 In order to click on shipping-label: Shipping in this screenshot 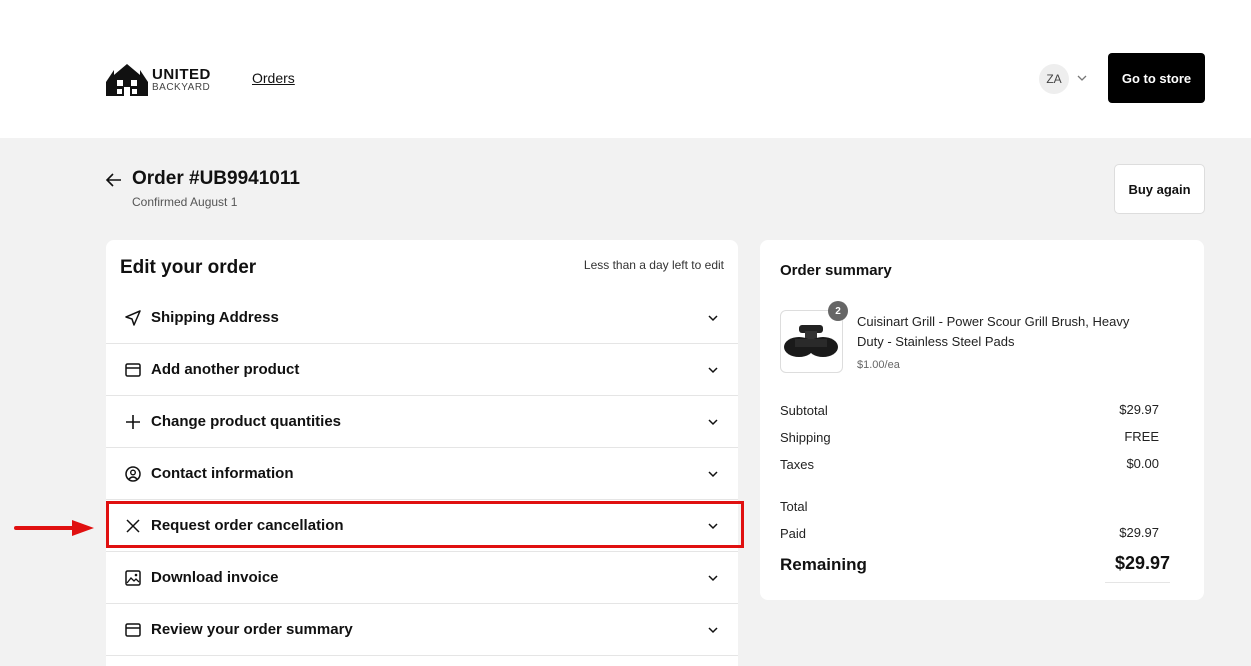, I will do `click(805, 437)`.